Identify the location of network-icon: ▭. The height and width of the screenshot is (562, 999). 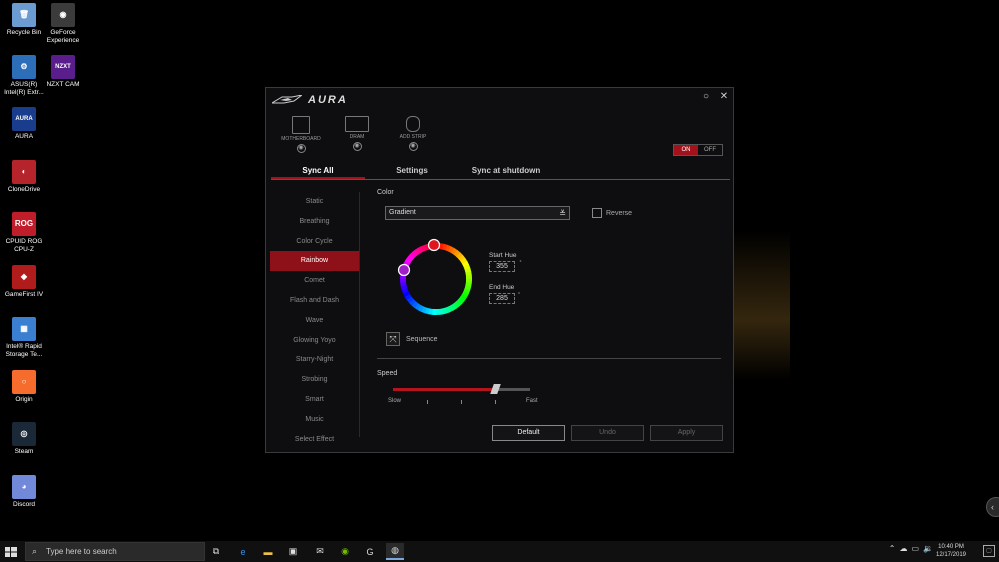
(915, 548).